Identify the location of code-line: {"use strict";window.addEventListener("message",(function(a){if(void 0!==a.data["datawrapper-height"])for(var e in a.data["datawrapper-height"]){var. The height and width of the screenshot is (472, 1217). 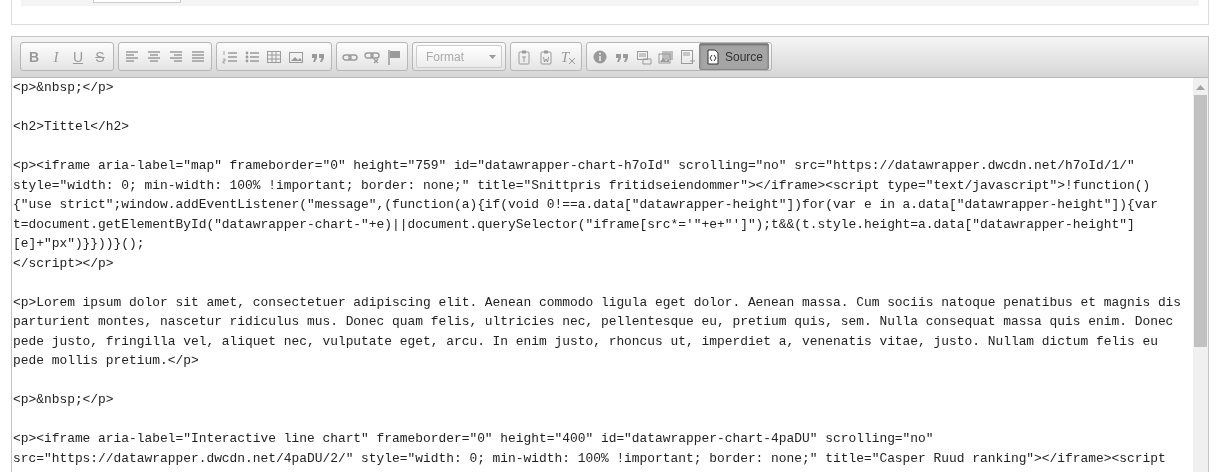
(586, 205).